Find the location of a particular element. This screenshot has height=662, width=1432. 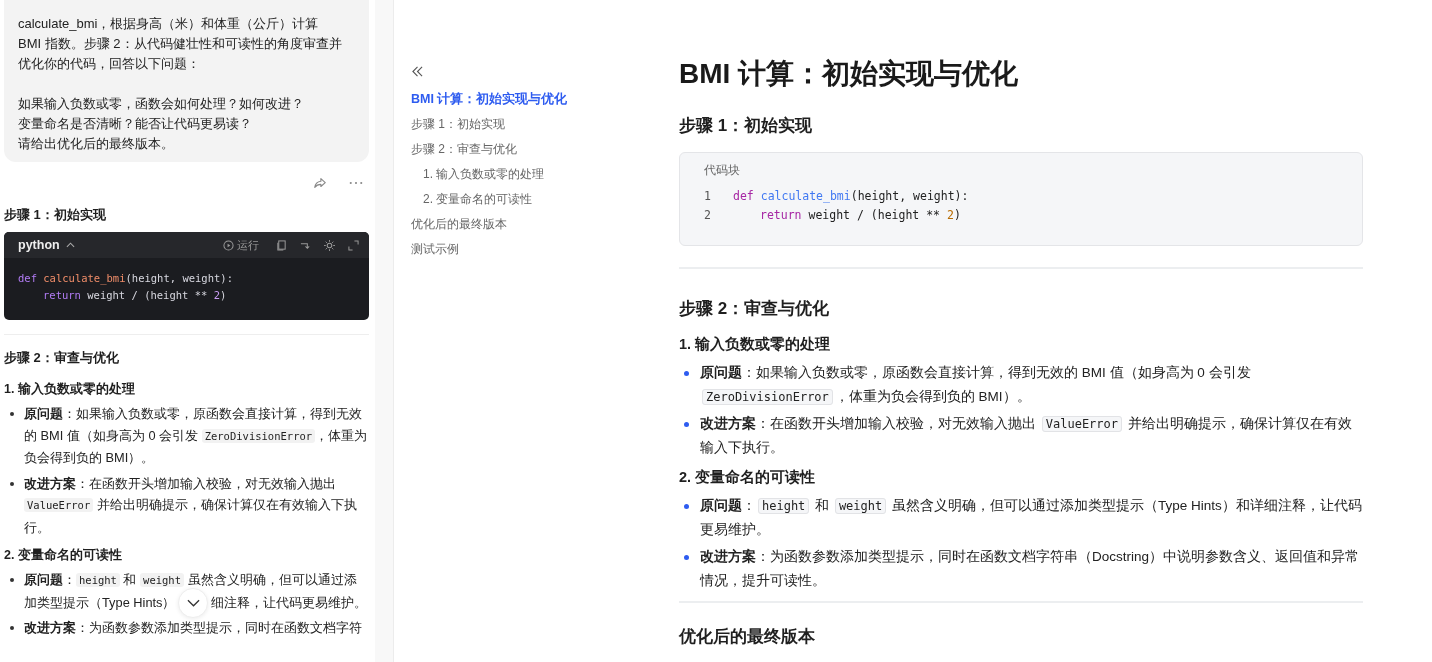

prompt-text: 请给出优化后的最终版本。 is located at coordinates (96, 144).